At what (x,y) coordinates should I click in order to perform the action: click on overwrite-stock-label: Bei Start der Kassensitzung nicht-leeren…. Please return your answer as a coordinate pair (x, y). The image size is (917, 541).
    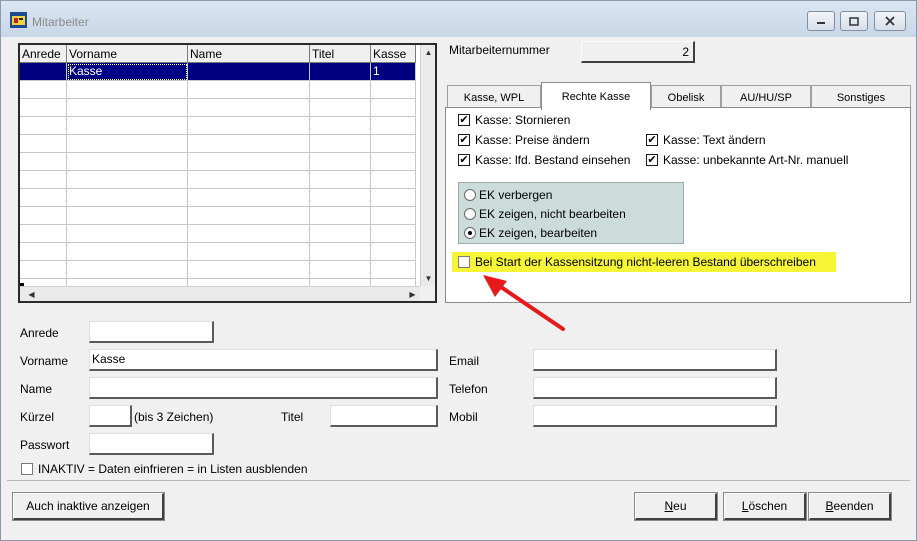
    Looking at the image, I should click on (645, 262).